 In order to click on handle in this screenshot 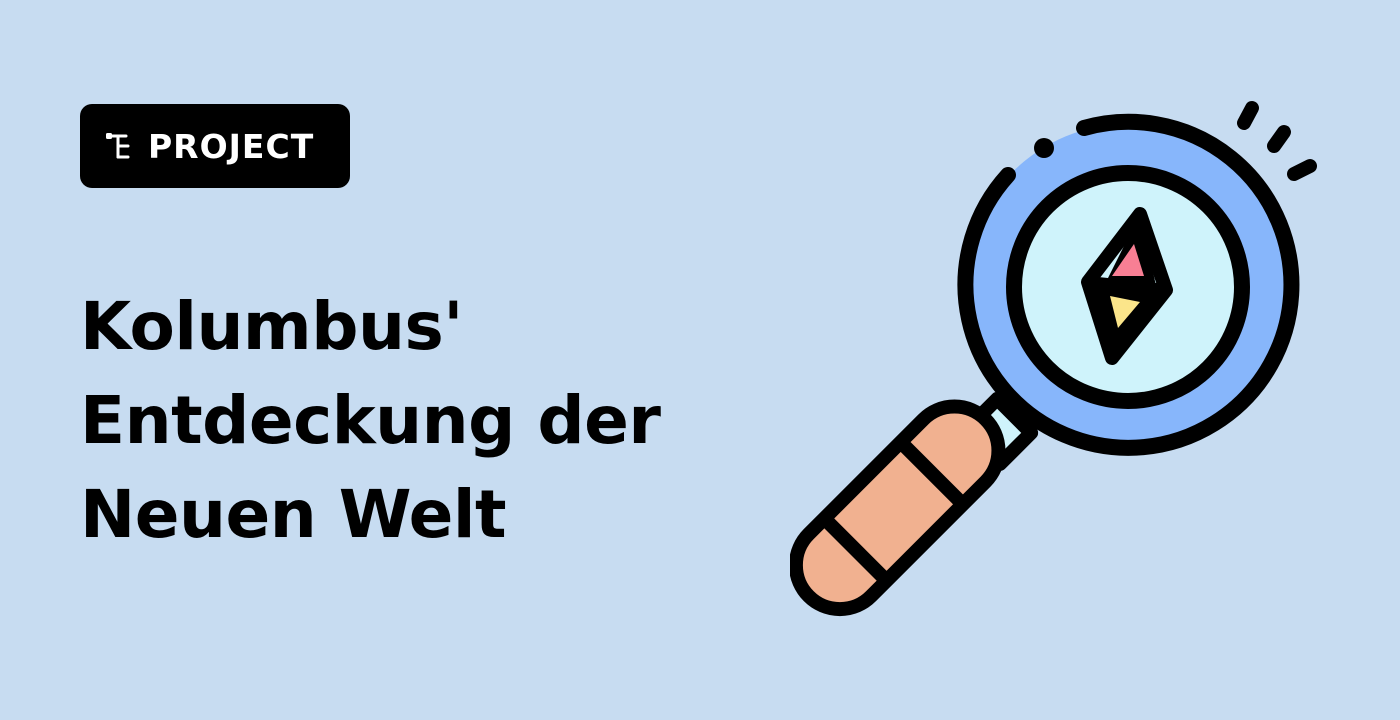, I will do `click(897, 508)`.